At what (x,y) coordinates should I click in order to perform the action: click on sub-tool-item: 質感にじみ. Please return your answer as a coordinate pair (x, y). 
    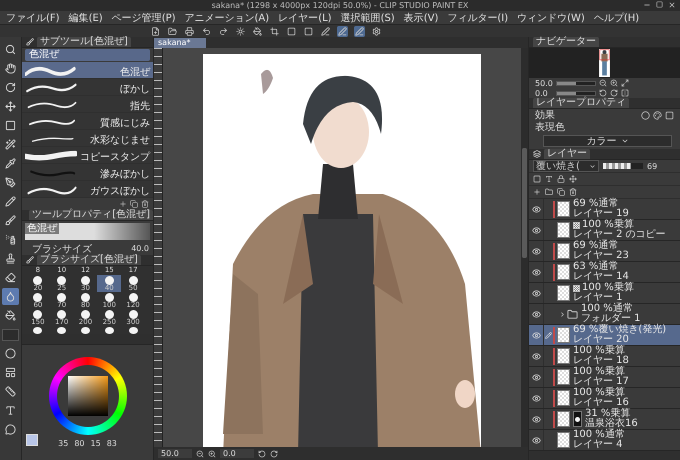
    Looking at the image, I should click on (87, 121).